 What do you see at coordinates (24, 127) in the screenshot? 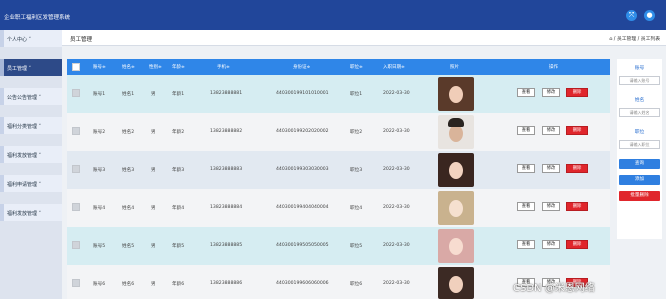
I see `sidebar-item-label: 福利分类管理 ˅` at bounding box center [24, 127].